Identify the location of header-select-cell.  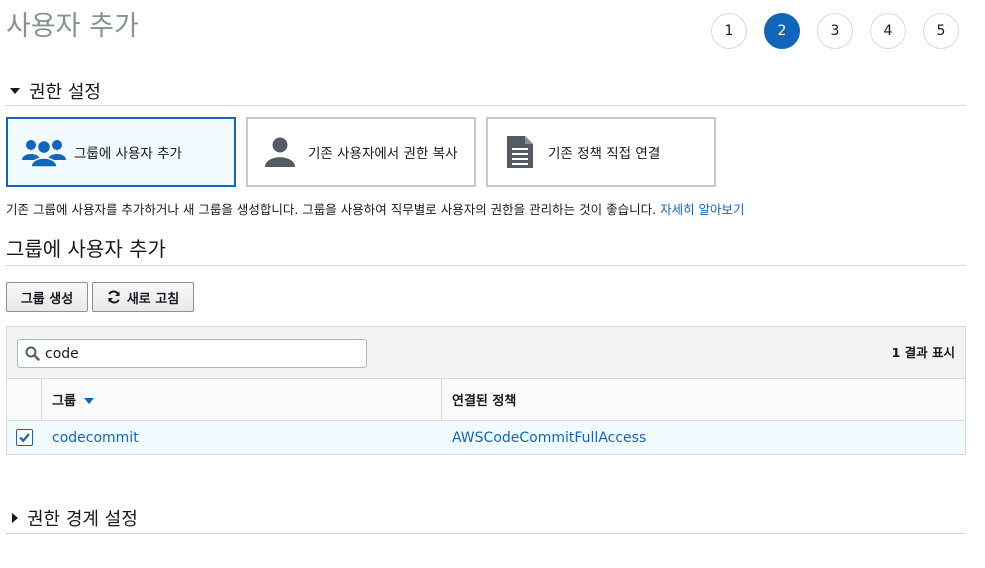
(24, 399).